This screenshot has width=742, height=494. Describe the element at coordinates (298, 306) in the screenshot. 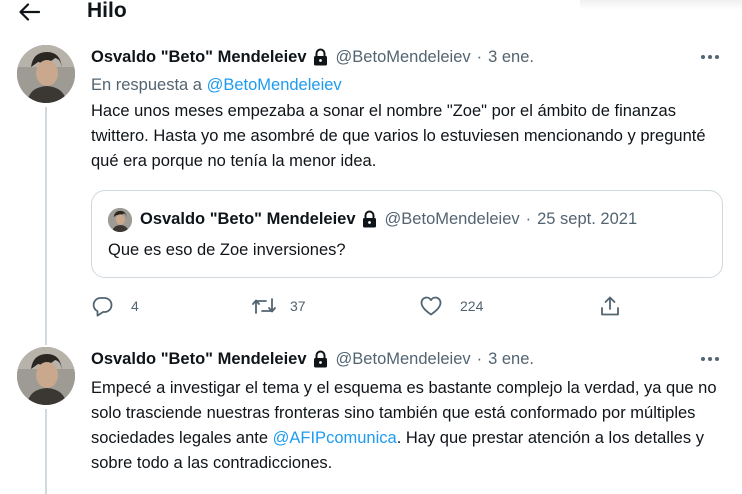

I see `retweet-count: 37` at that location.